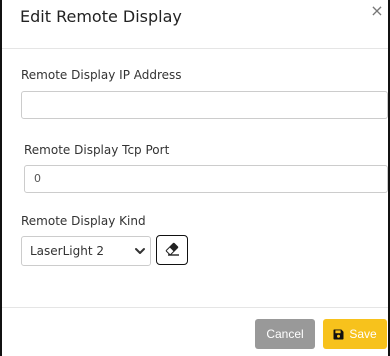 The width and height of the screenshot is (390, 356). I want to click on ip-address-label: Remote Display IP Address, so click(101, 75).